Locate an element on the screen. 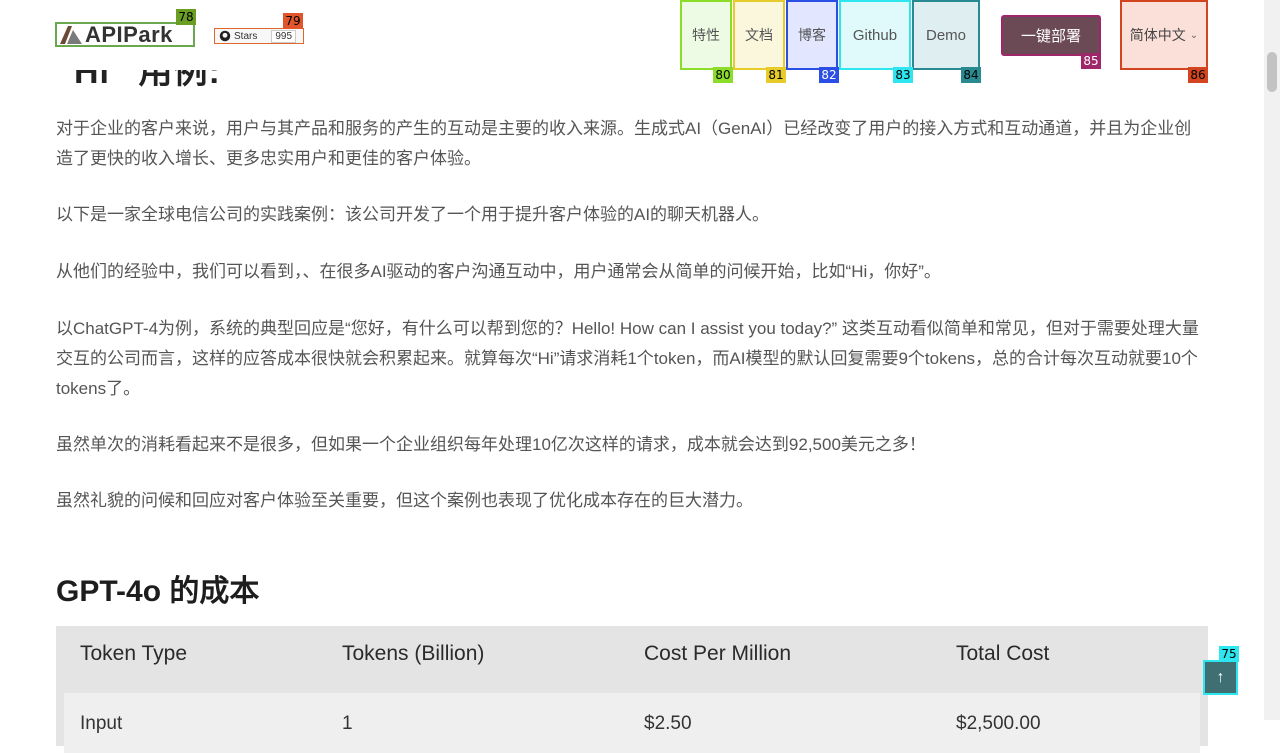  apipark-logo-icon is located at coordinates (71, 34).